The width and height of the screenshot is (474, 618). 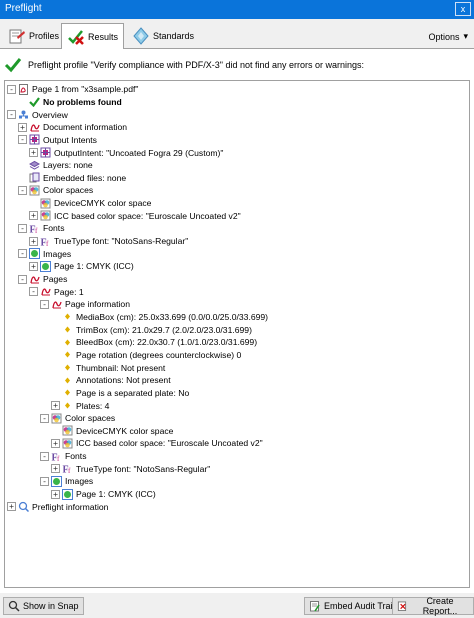 I want to click on tree-item-label: Page information, so click(x=97, y=304).